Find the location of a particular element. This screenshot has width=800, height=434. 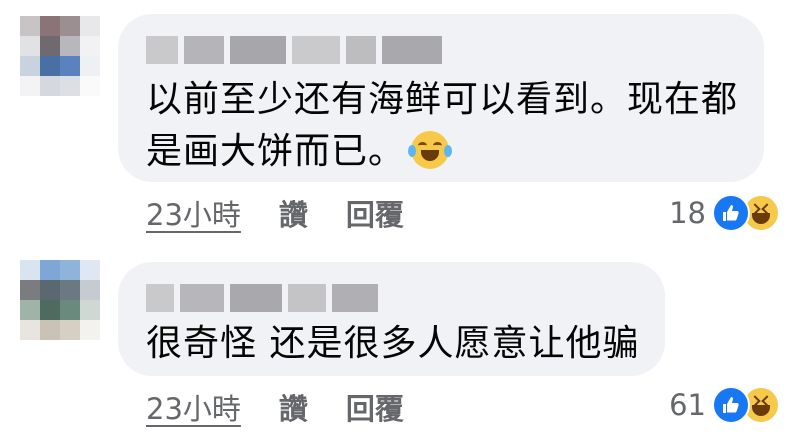

reaction-summary: 61 is located at coordinates (724, 405).